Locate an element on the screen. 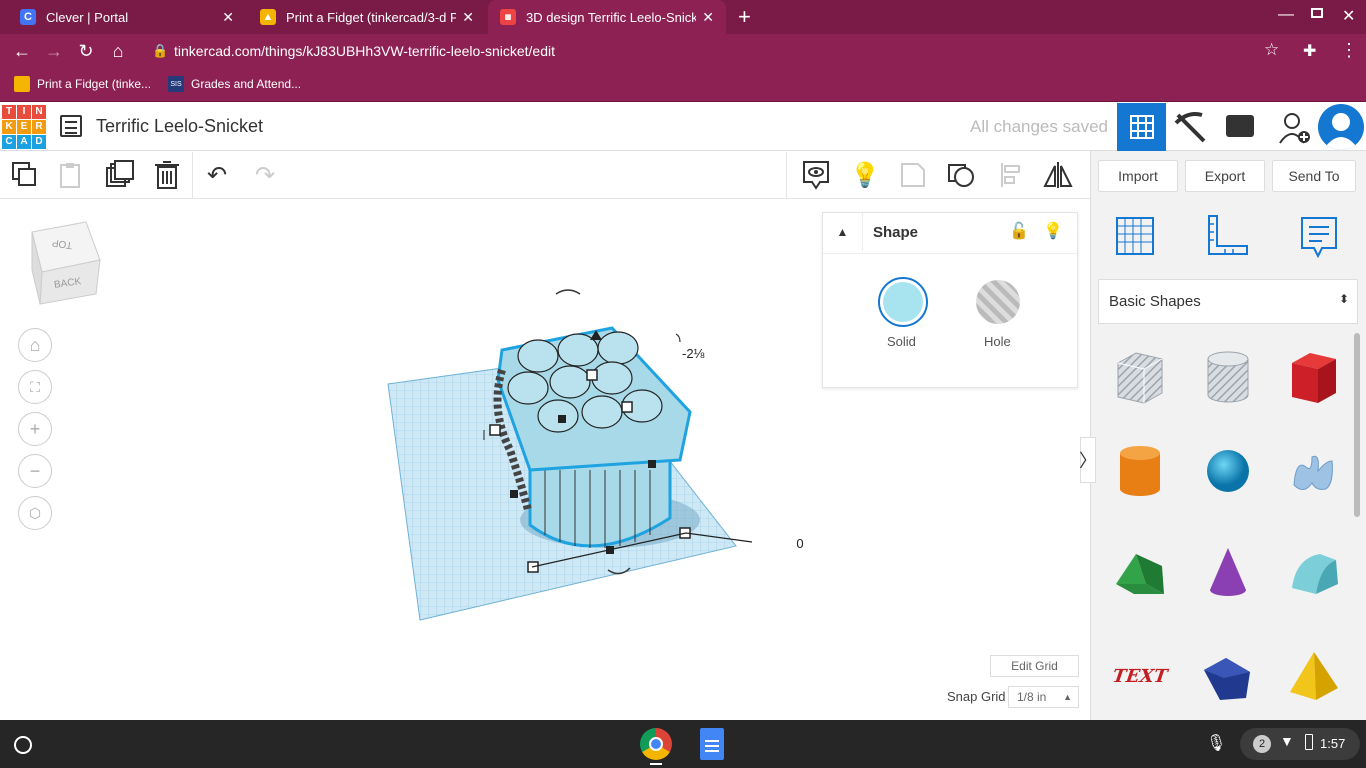  new-tab-button: + is located at coordinates (744, 17).